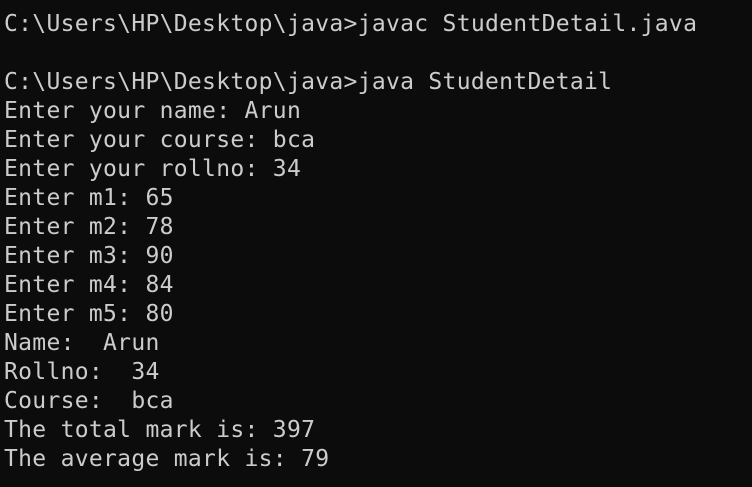  Describe the element at coordinates (89, 285) in the screenshot. I see `output-line-m4-prompt: Enter m4: 84` at that location.